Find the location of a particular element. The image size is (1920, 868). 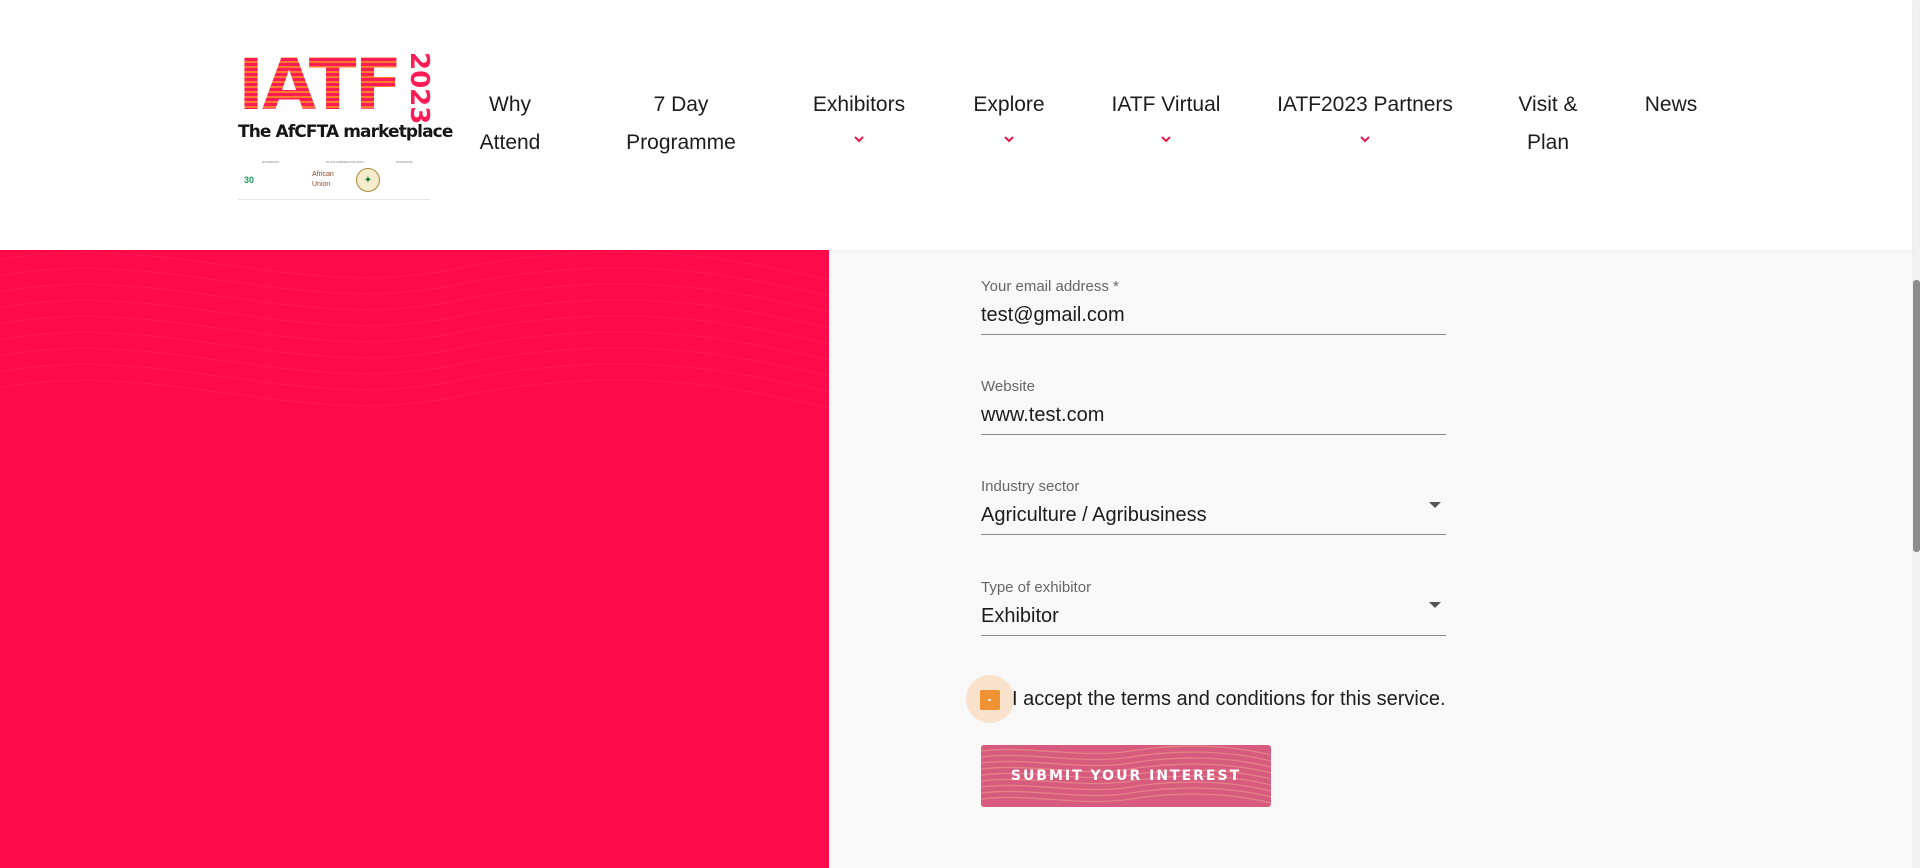

nav-exhibitors: Exhibitors is located at coordinates (859, 116).